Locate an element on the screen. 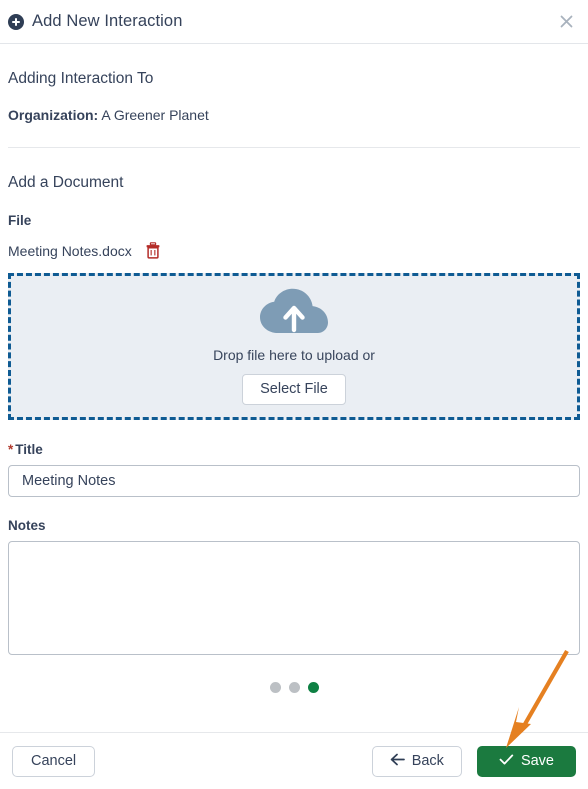  file-name: Meeting Notes.docx is located at coordinates (70, 250).